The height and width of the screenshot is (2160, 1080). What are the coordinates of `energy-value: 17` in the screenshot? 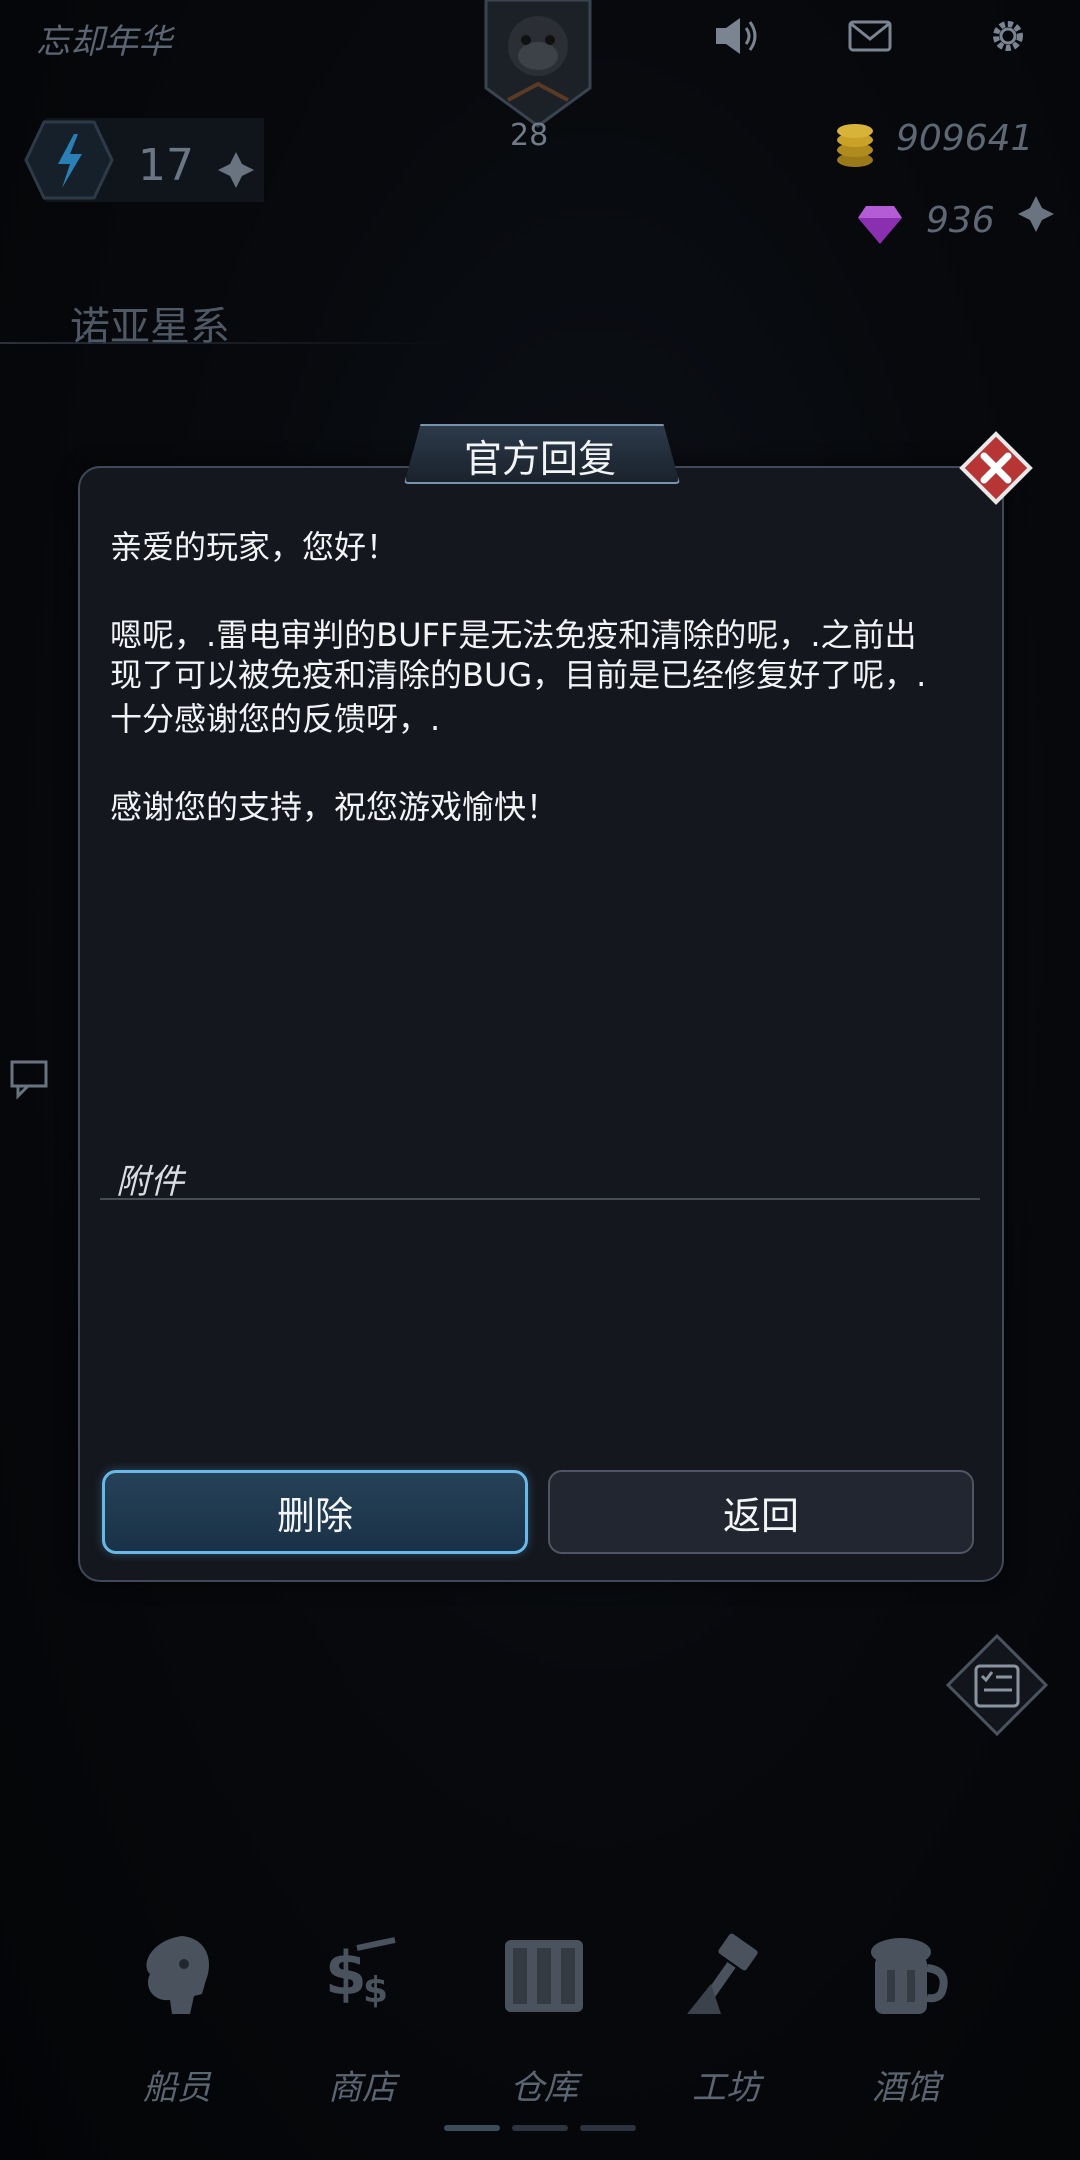 It's located at (166, 165).